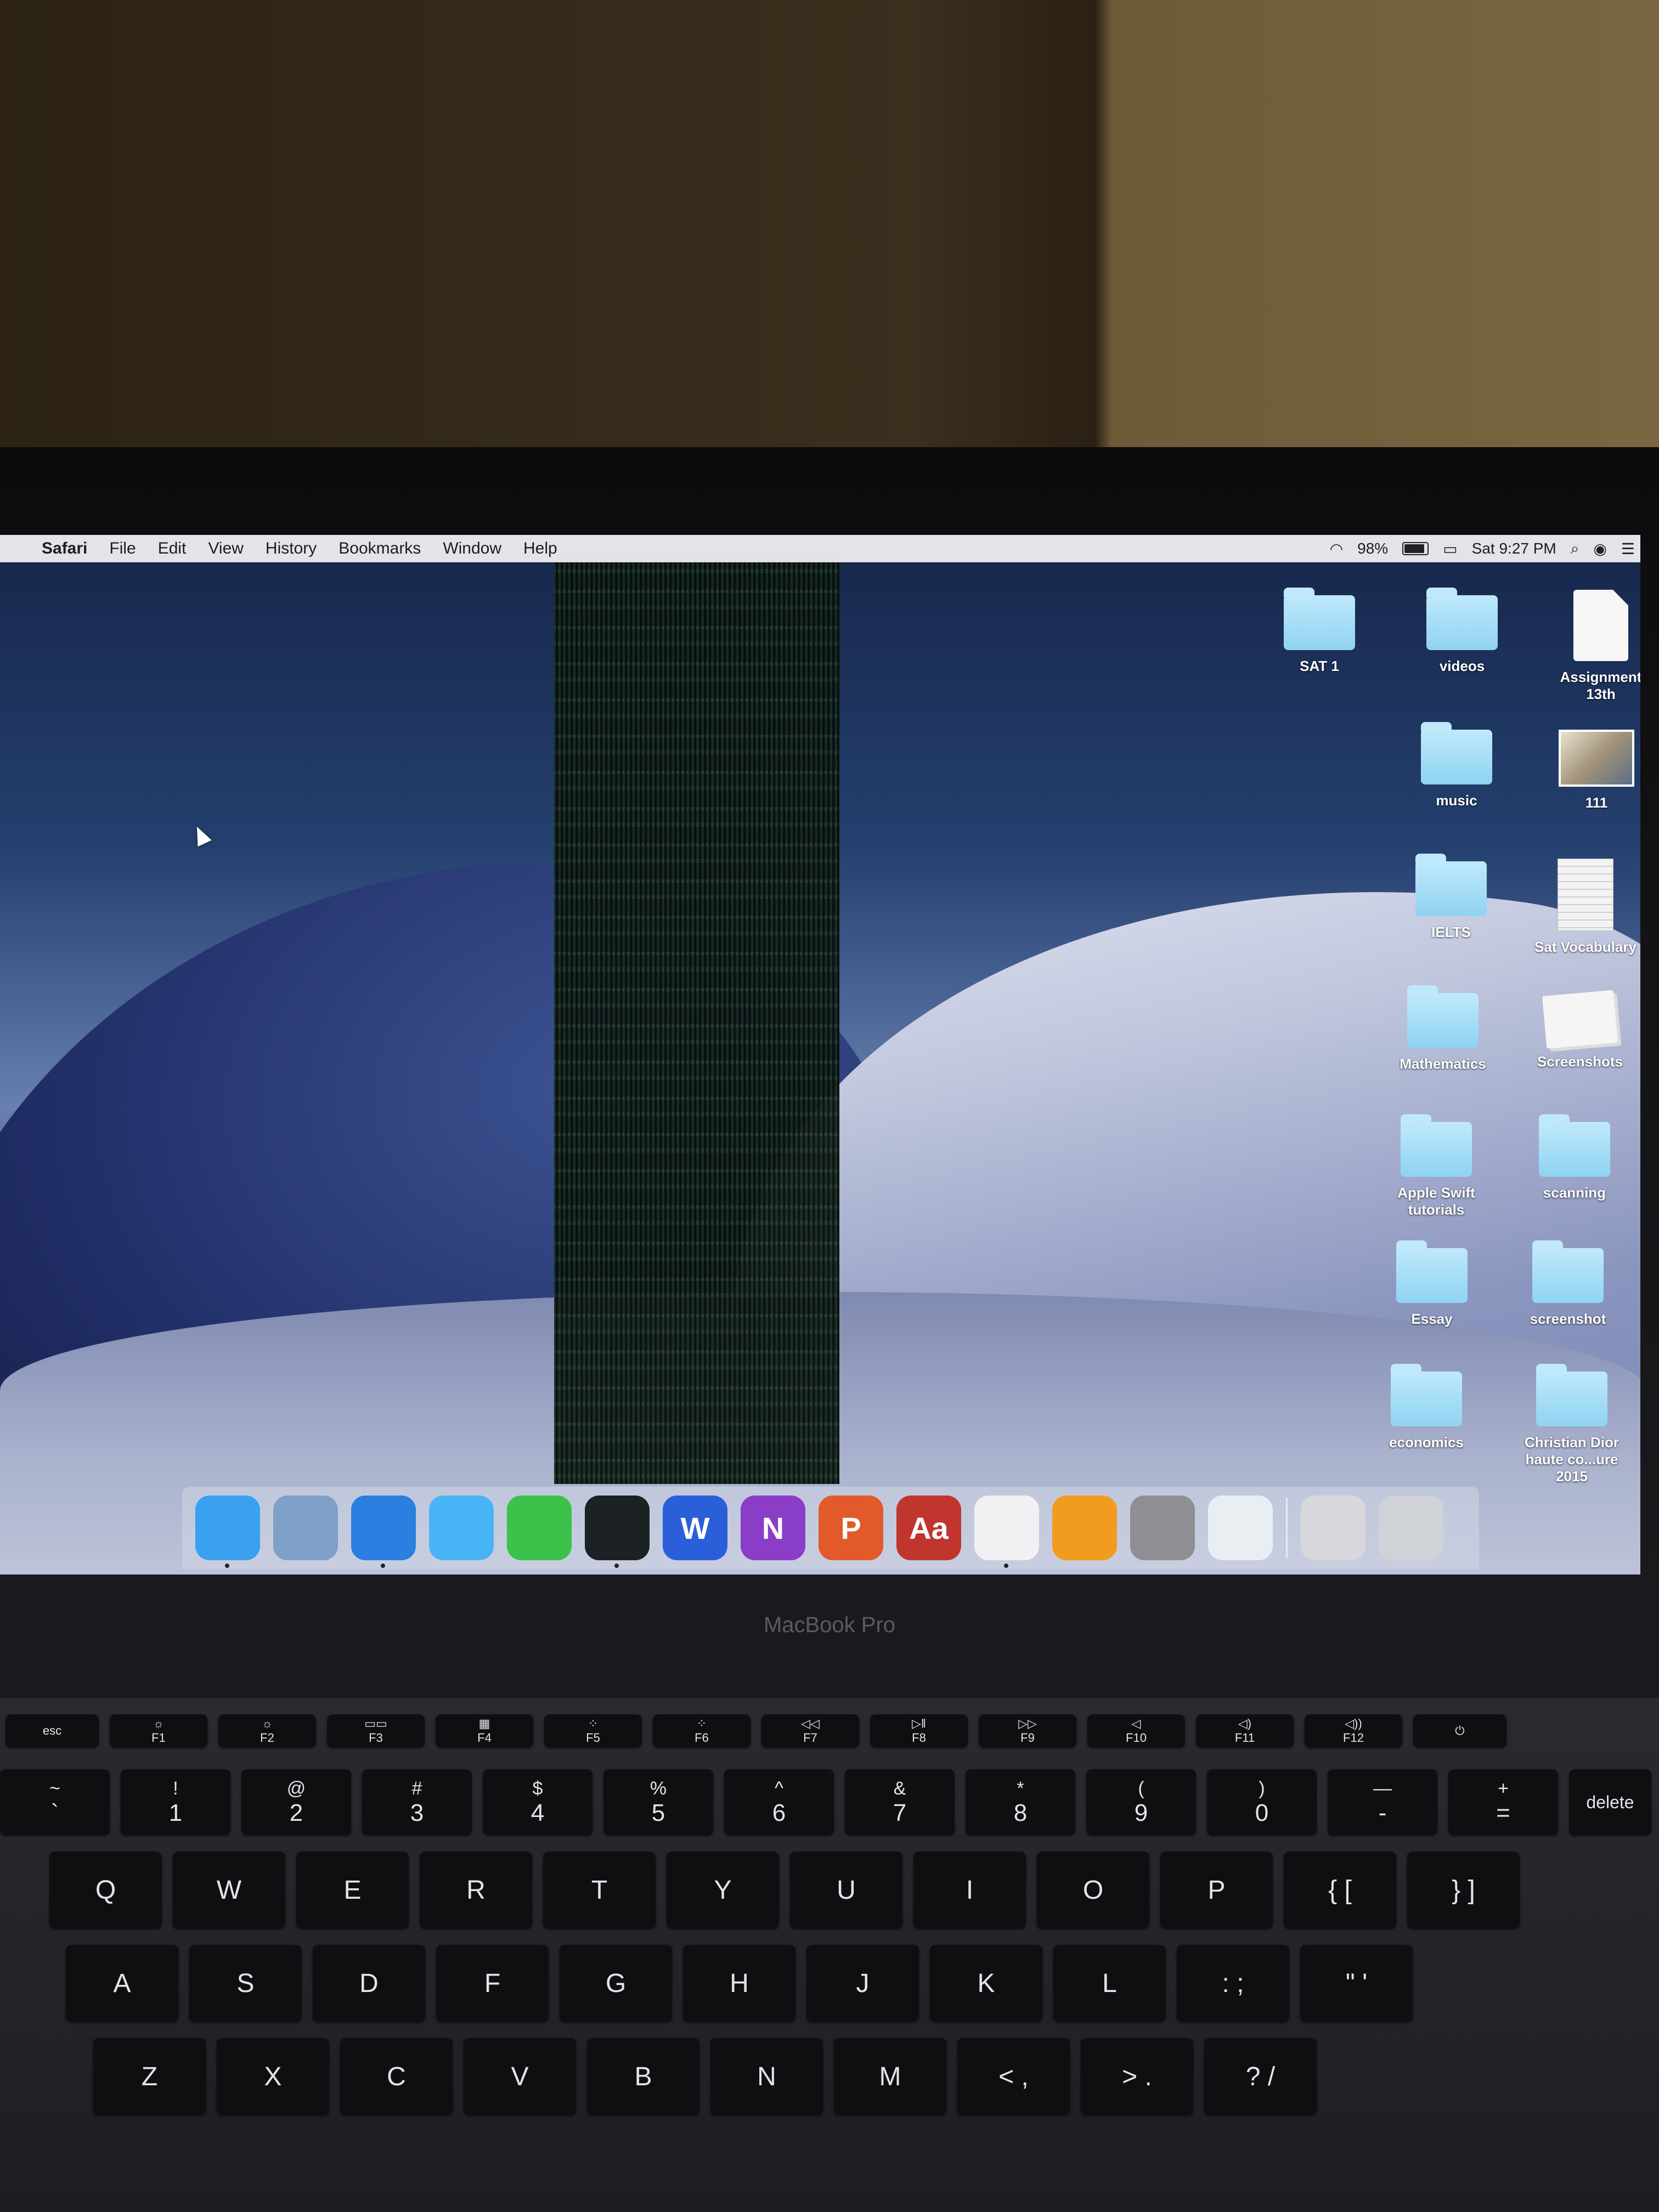  Describe the element at coordinates (158, 1730) in the screenshot. I see `key-f1: ☼ F1` at that location.